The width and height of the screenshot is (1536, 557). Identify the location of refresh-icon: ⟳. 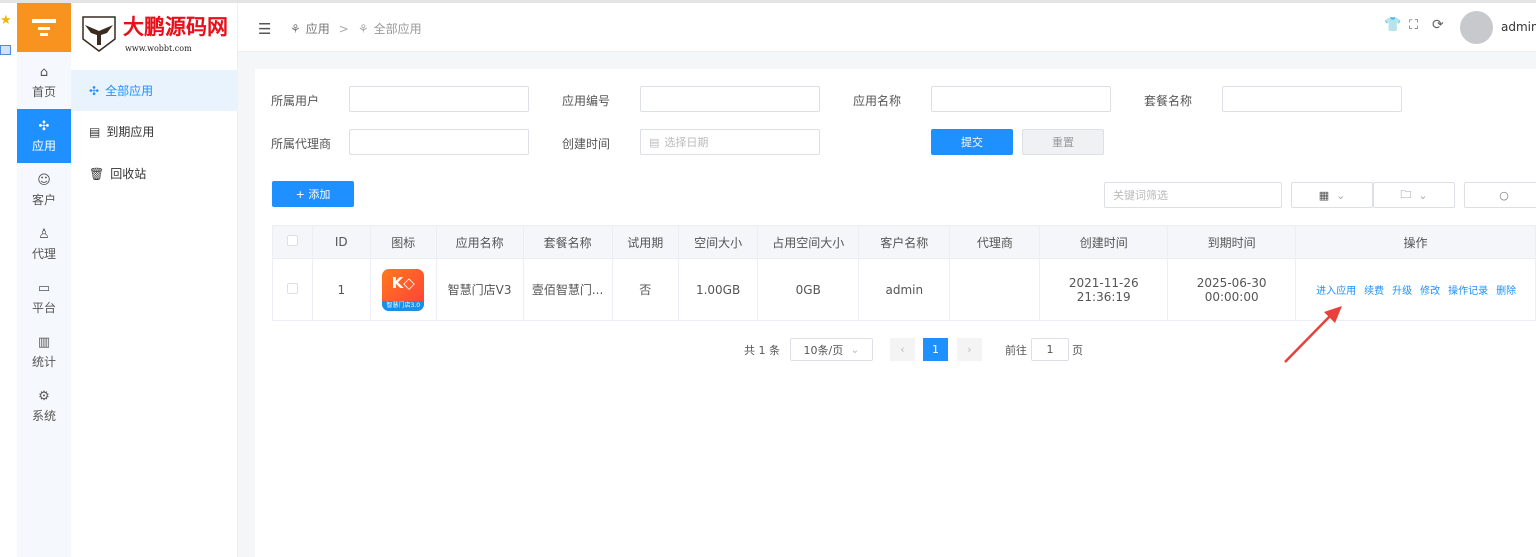
(1438, 25).